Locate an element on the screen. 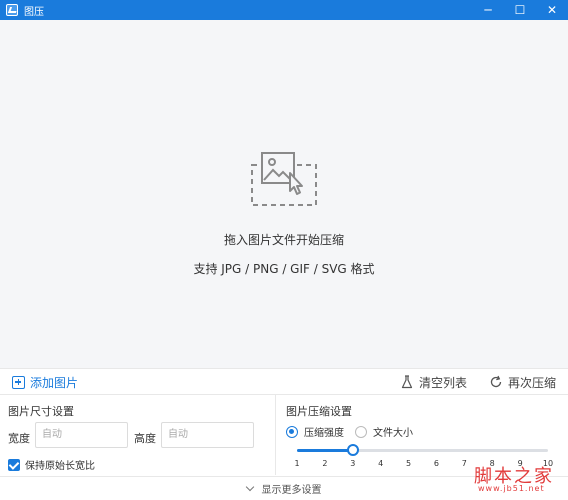  window-controls: ─ ☐ ✕ is located at coordinates (520, 10).